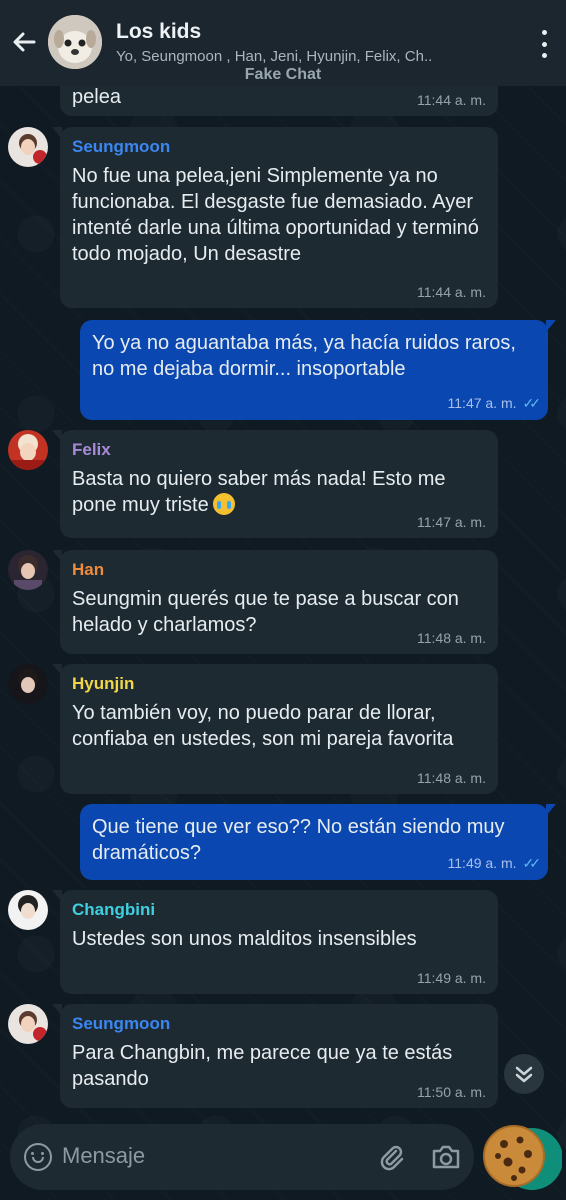 The image size is (566, 1200). Describe the element at coordinates (103, 1156) in the screenshot. I see `message-input: Mensaje` at that location.